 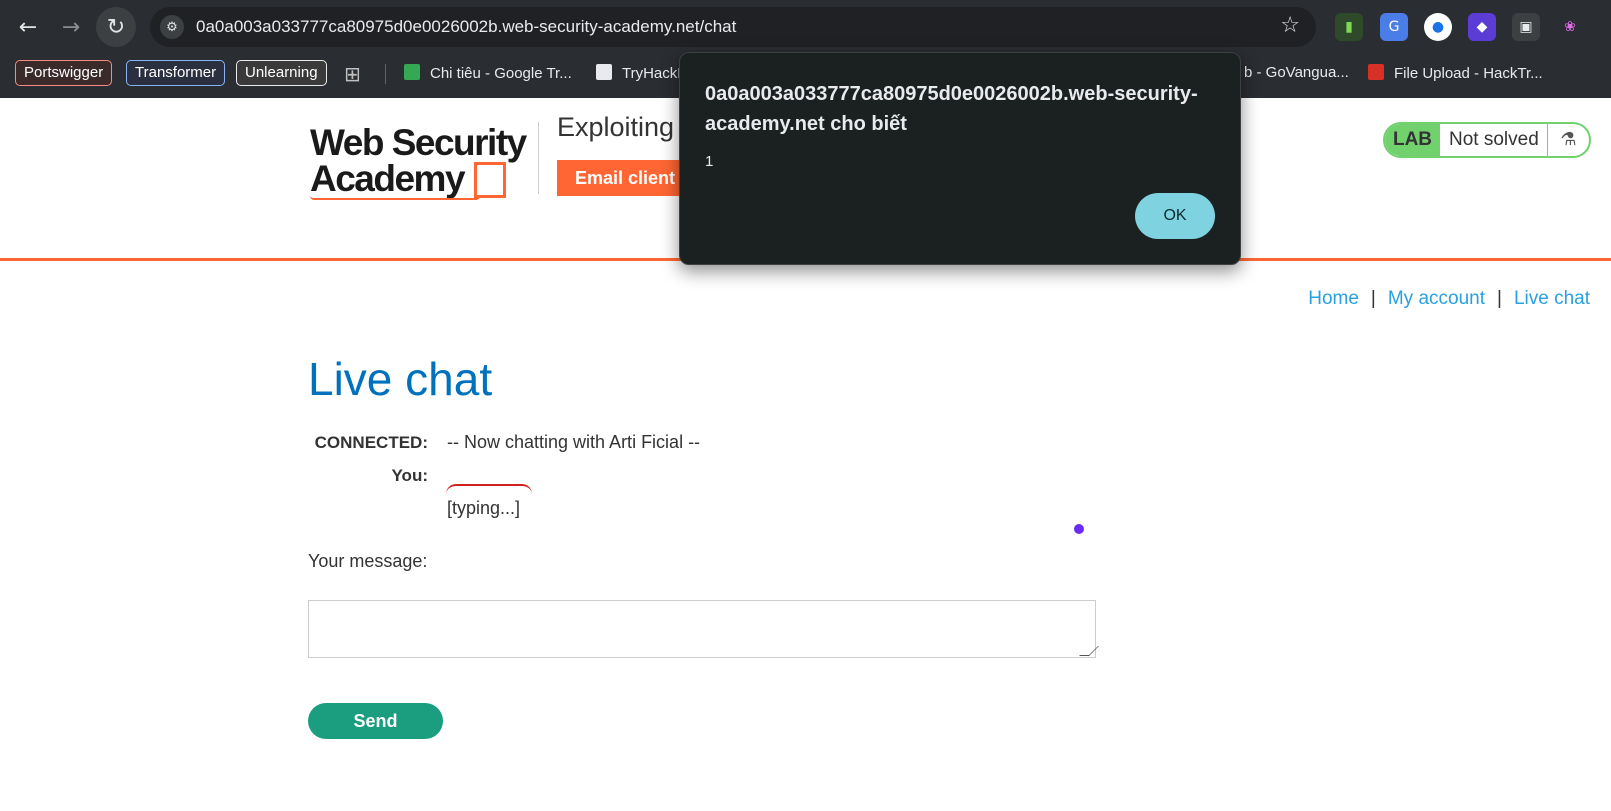 I want to click on send-button: Send, so click(x=375, y=721).